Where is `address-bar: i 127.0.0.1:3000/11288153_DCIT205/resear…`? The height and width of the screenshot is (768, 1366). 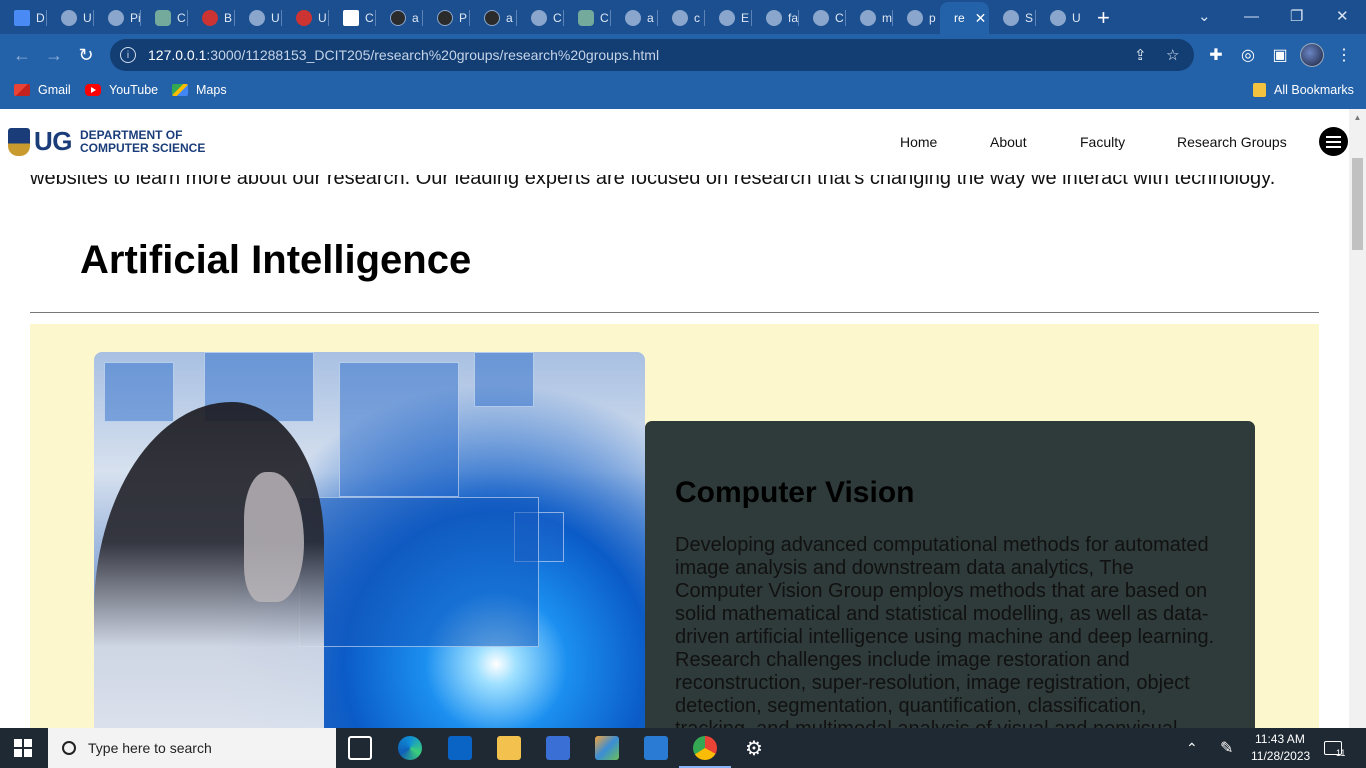
address-bar: i 127.0.0.1:3000/11288153_DCIT205/resear… is located at coordinates (652, 55).